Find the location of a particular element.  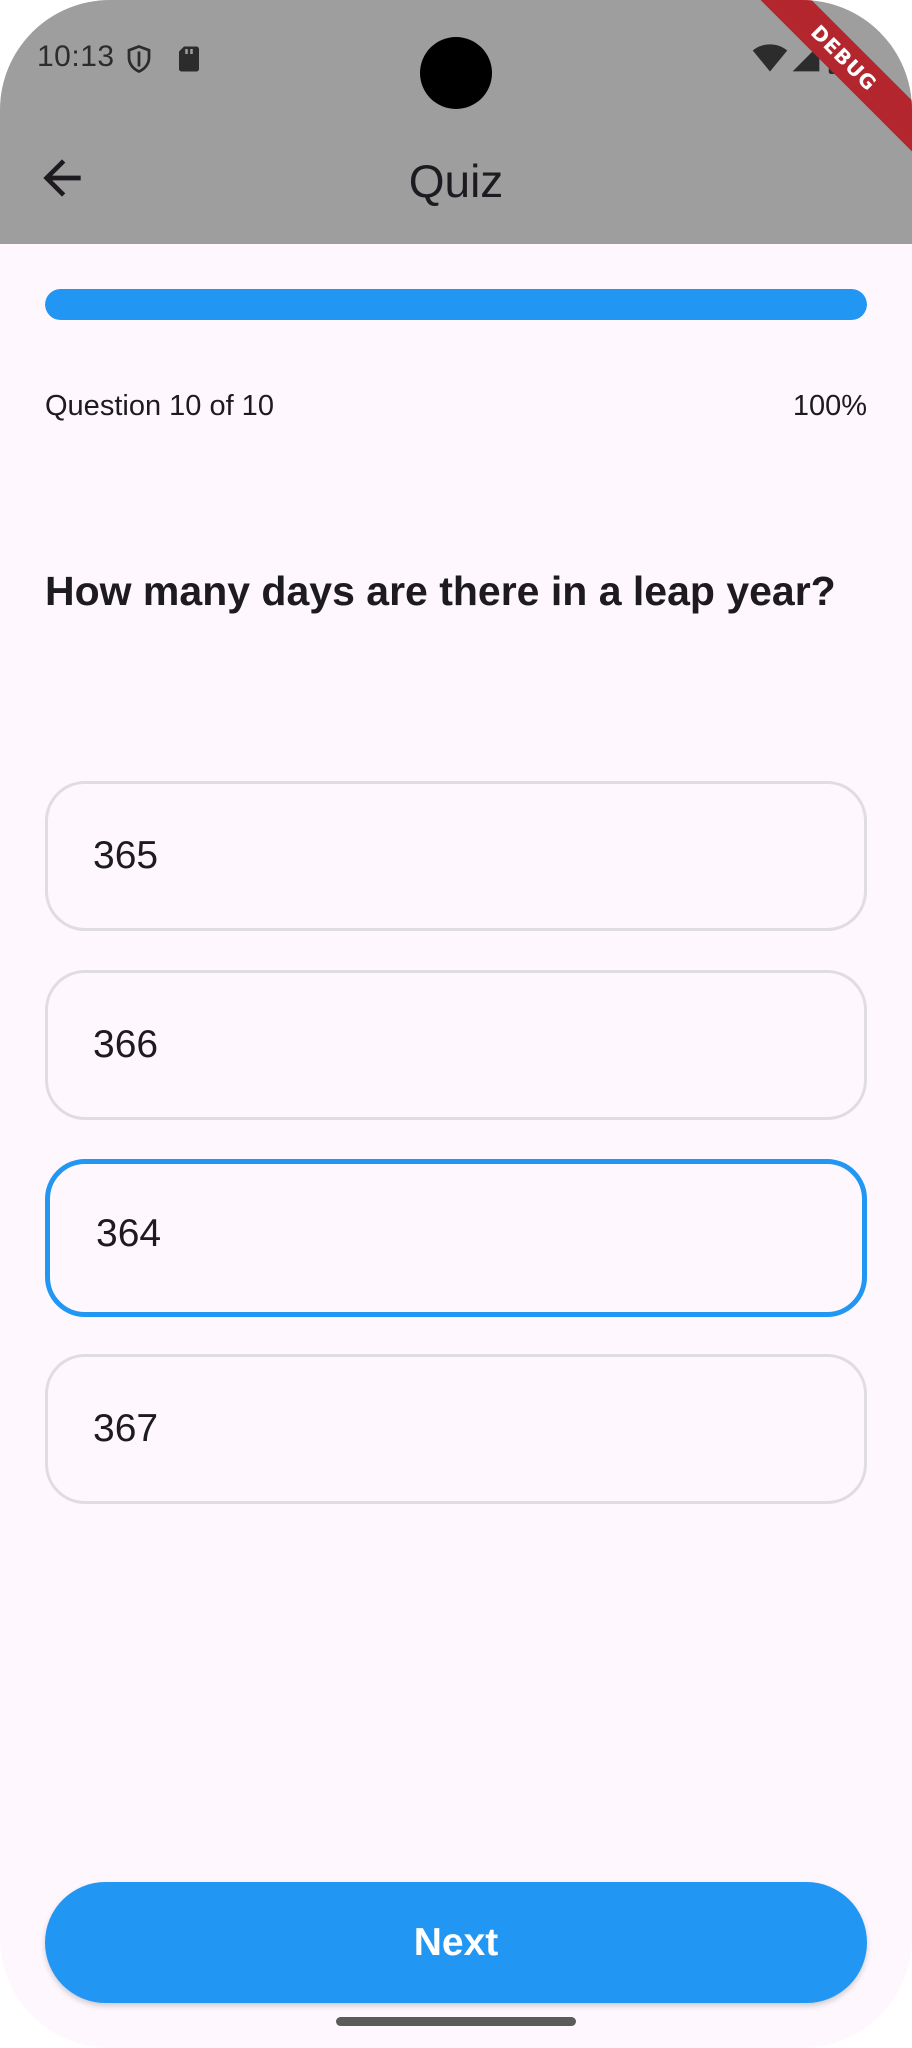

status-time: 10:13 is located at coordinates (76, 56).